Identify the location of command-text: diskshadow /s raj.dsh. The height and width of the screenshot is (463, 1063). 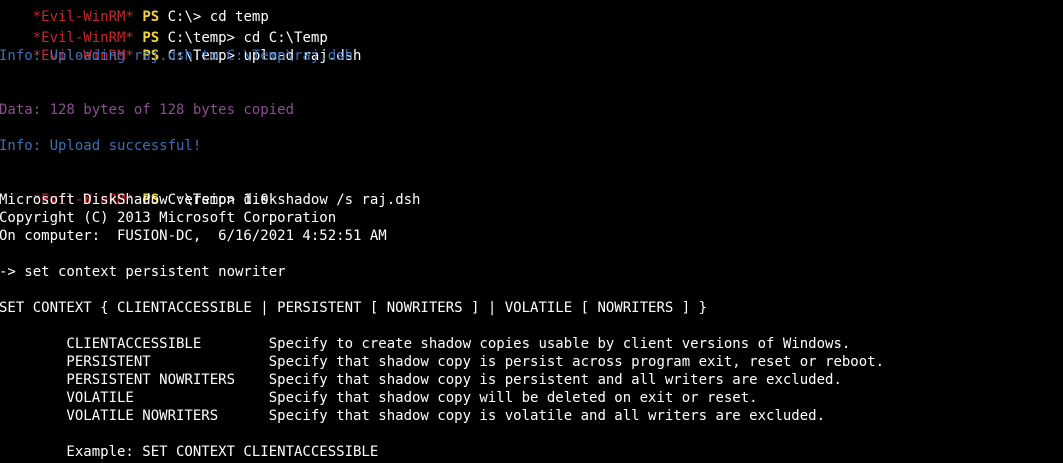
(332, 200).